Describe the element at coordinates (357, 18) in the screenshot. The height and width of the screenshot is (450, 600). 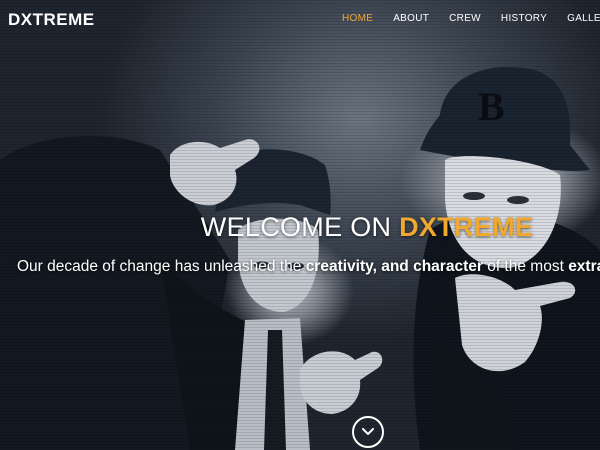
I see `nav-item-home: HOME` at that location.